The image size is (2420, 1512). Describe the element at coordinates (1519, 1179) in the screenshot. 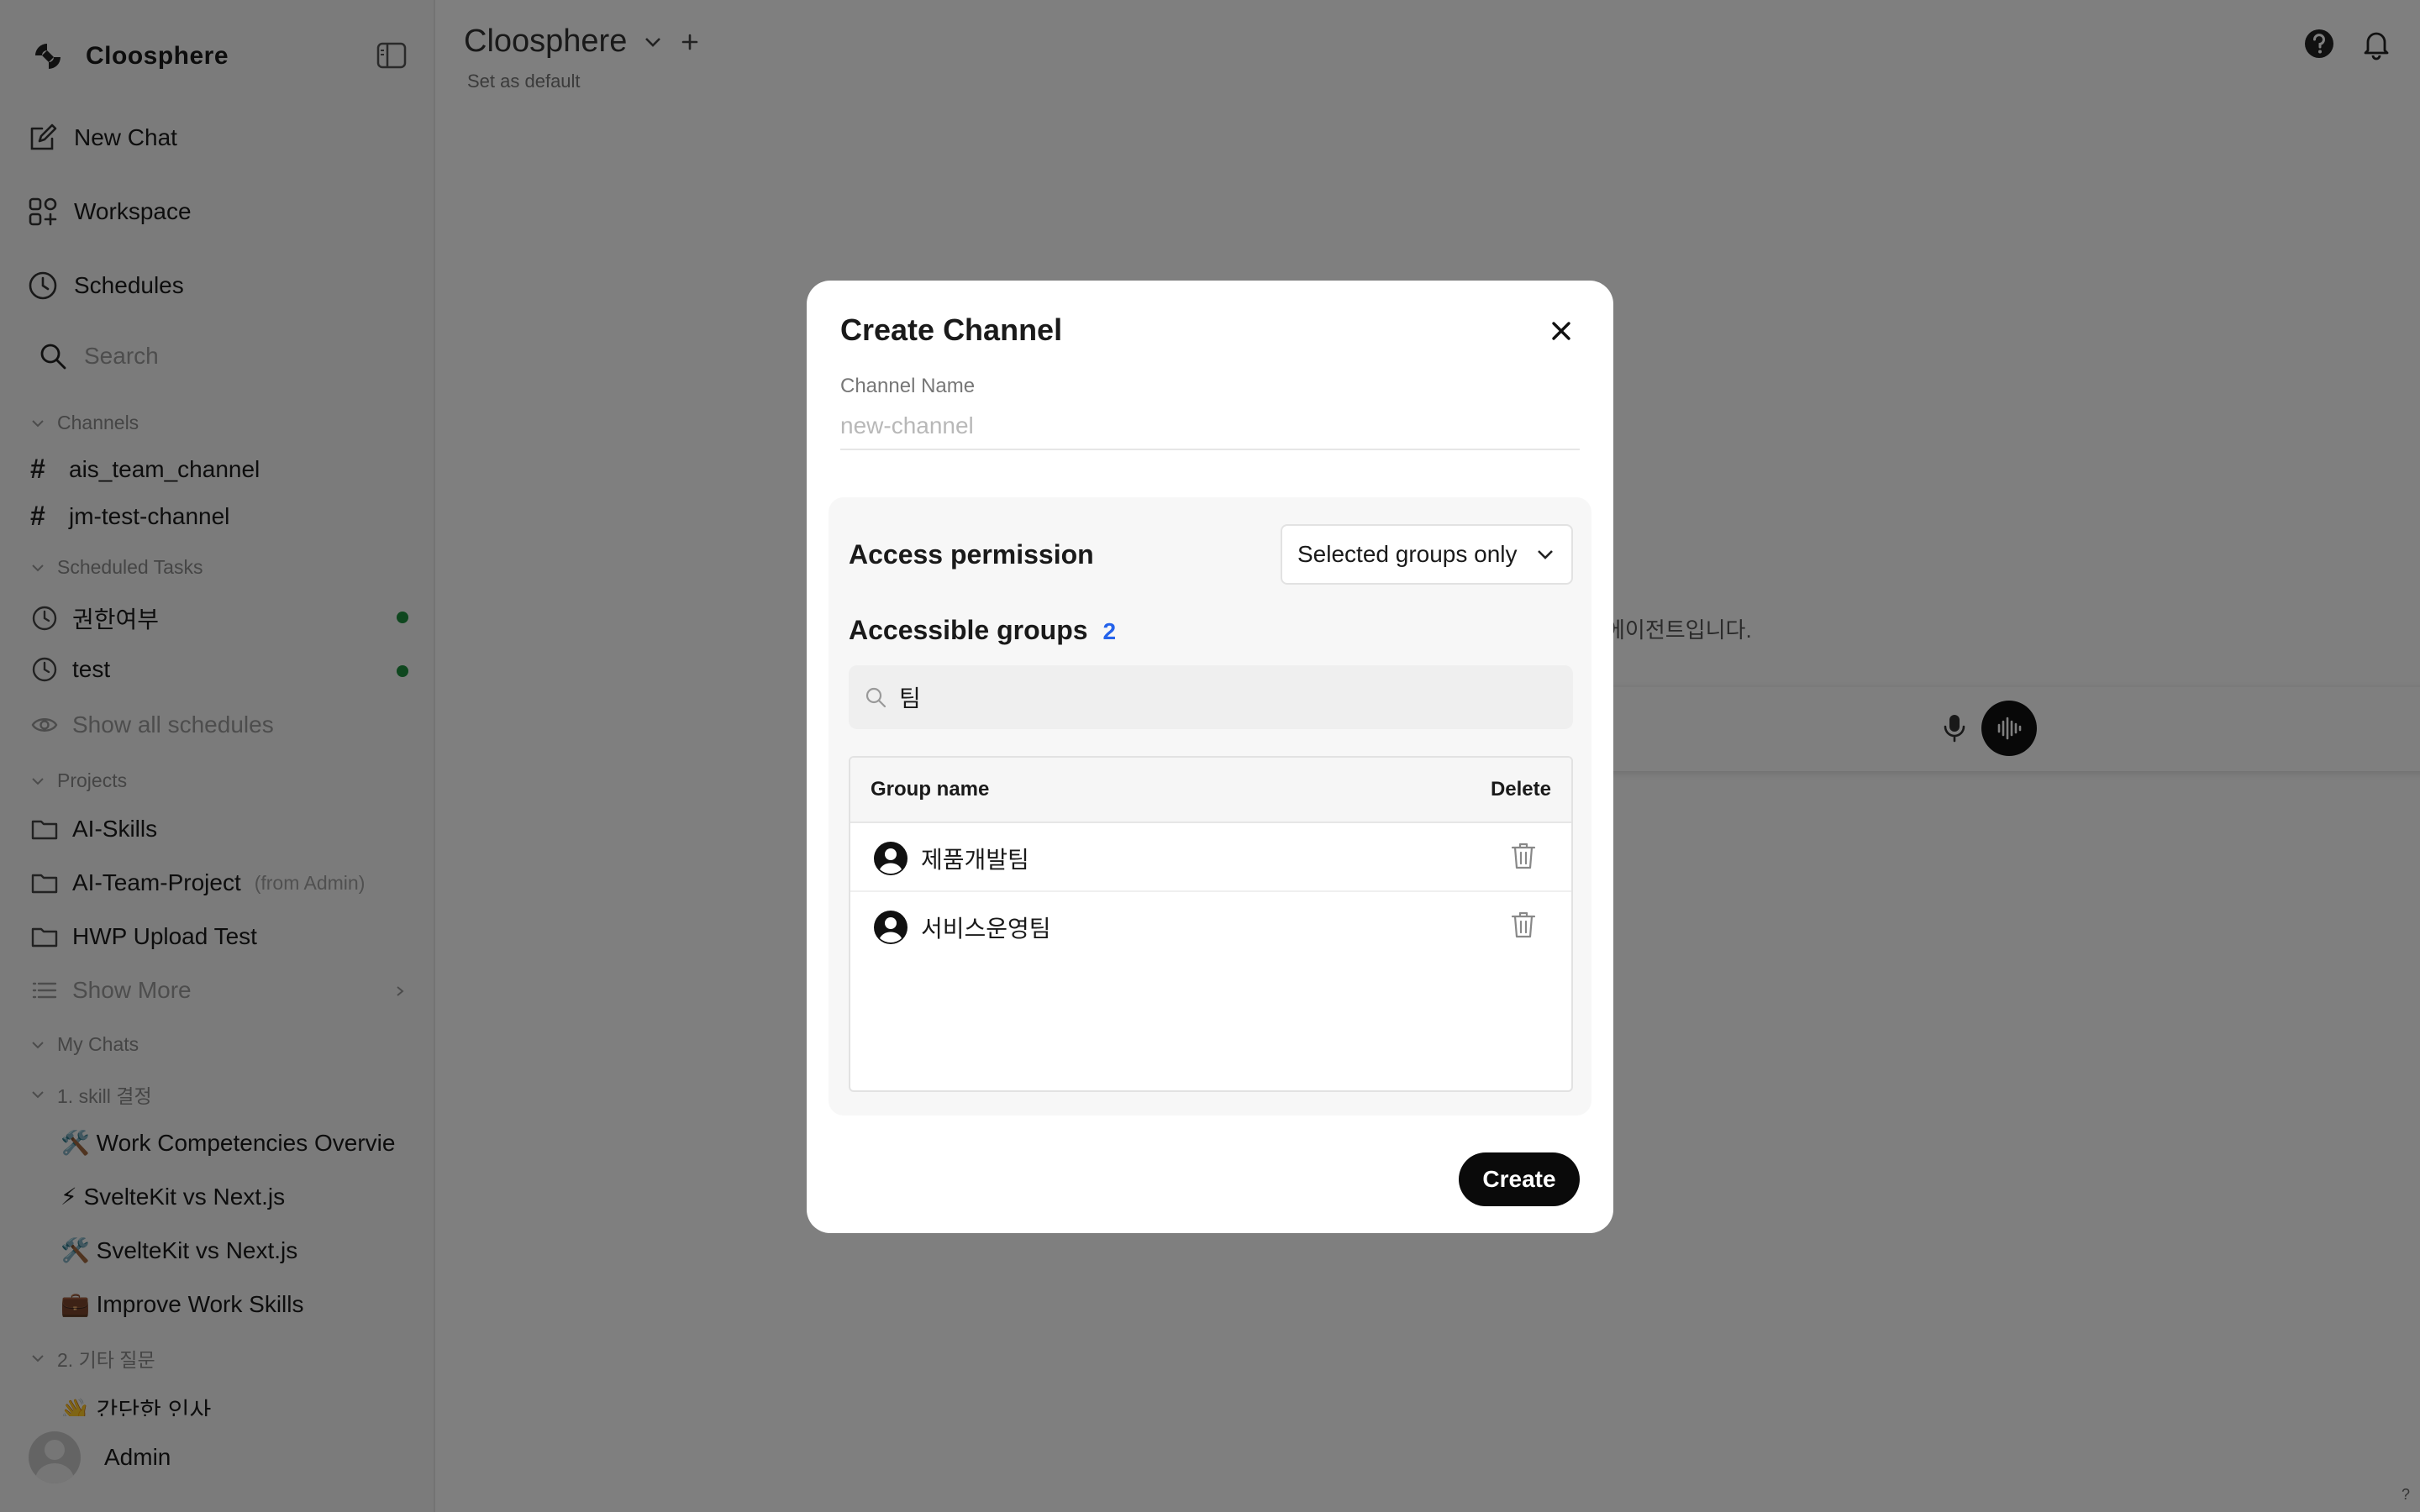

I see `create-button: Create` at that location.